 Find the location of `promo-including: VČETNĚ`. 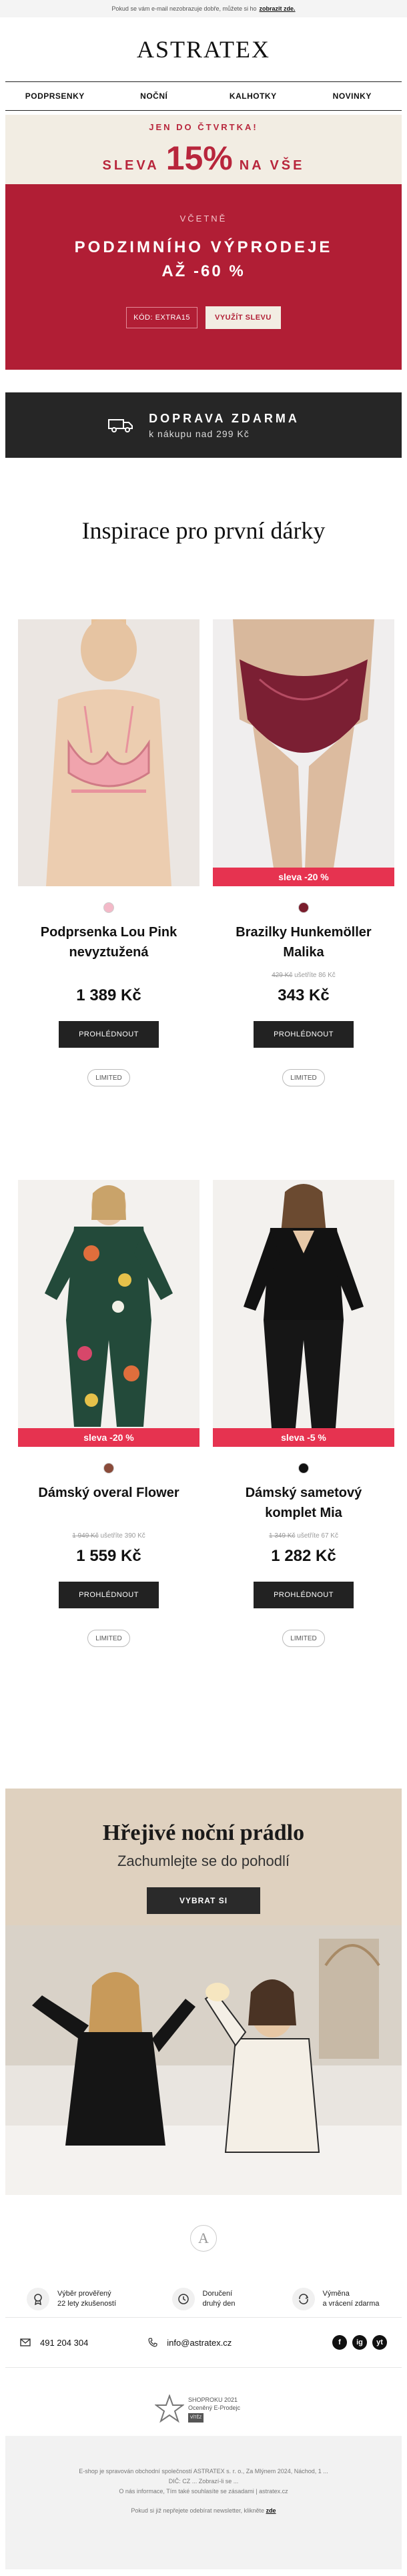

promo-including: VČETNĚ is located at coordinates (203, 219).